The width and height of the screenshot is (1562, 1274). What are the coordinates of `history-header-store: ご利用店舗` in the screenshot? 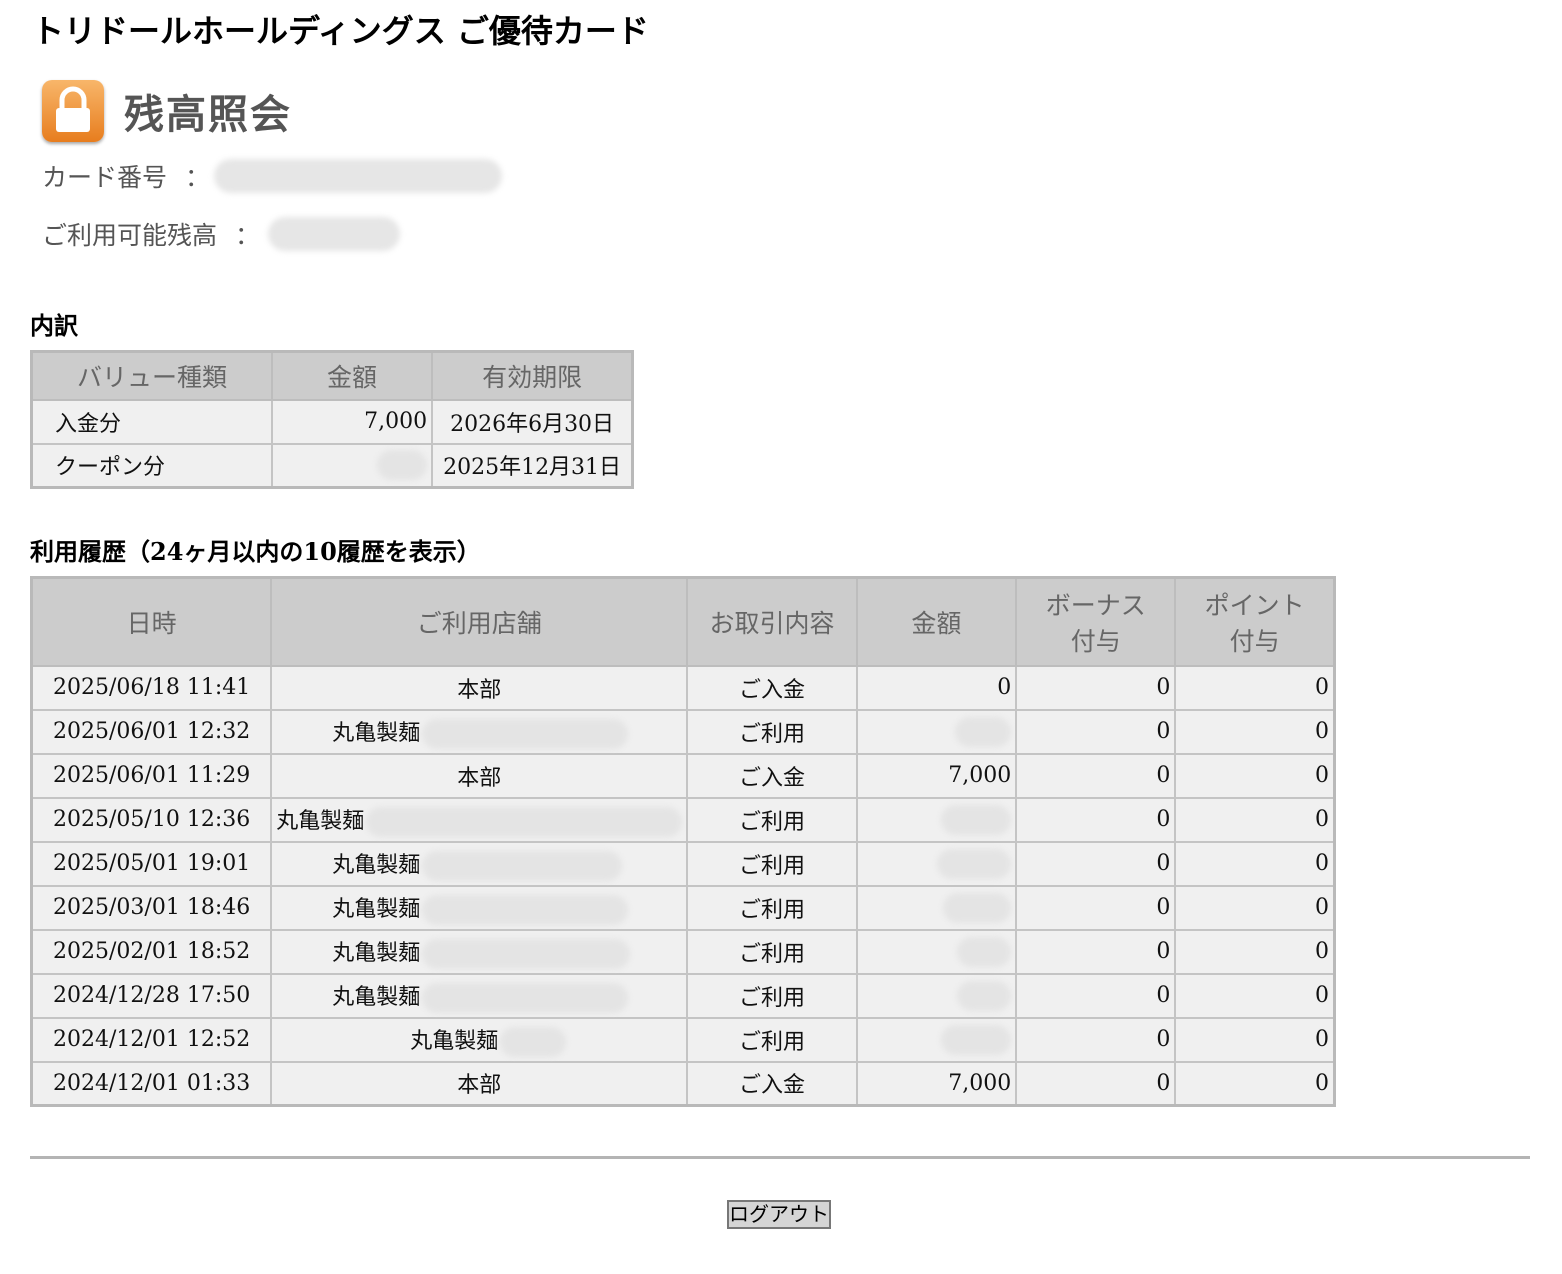 It's located at (479, 621).